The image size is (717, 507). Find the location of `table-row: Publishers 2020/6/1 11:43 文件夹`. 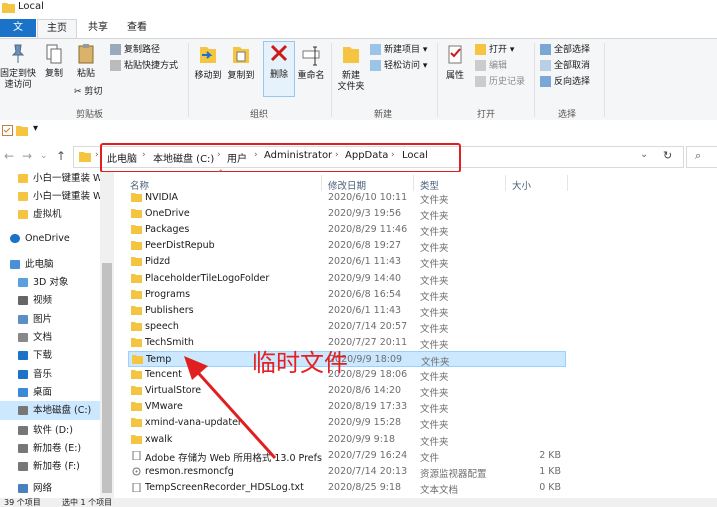

table-row: Publishers 2020/6/1 11:43 文件夹 is located at coordinates (347, 311).